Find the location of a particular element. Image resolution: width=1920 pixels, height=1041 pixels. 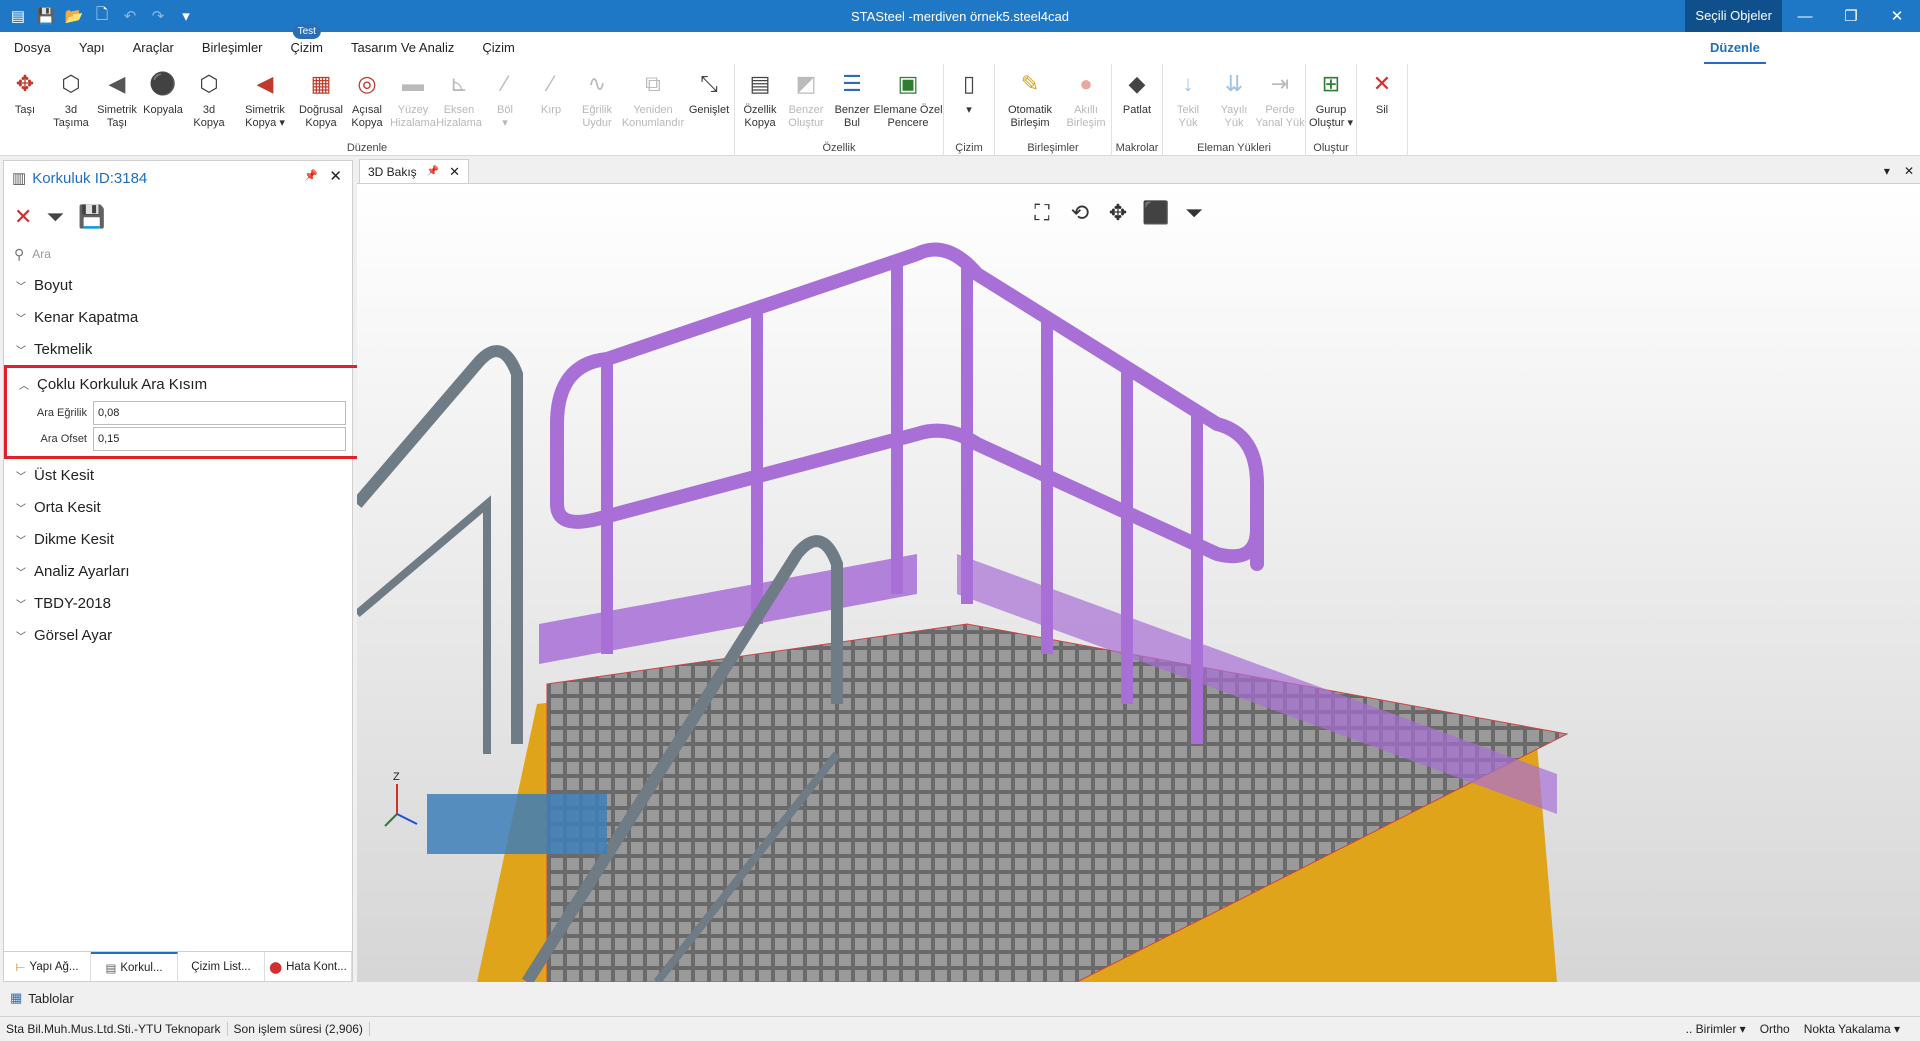

ribbon-label: Kopya is located at coordinates (321, 123).